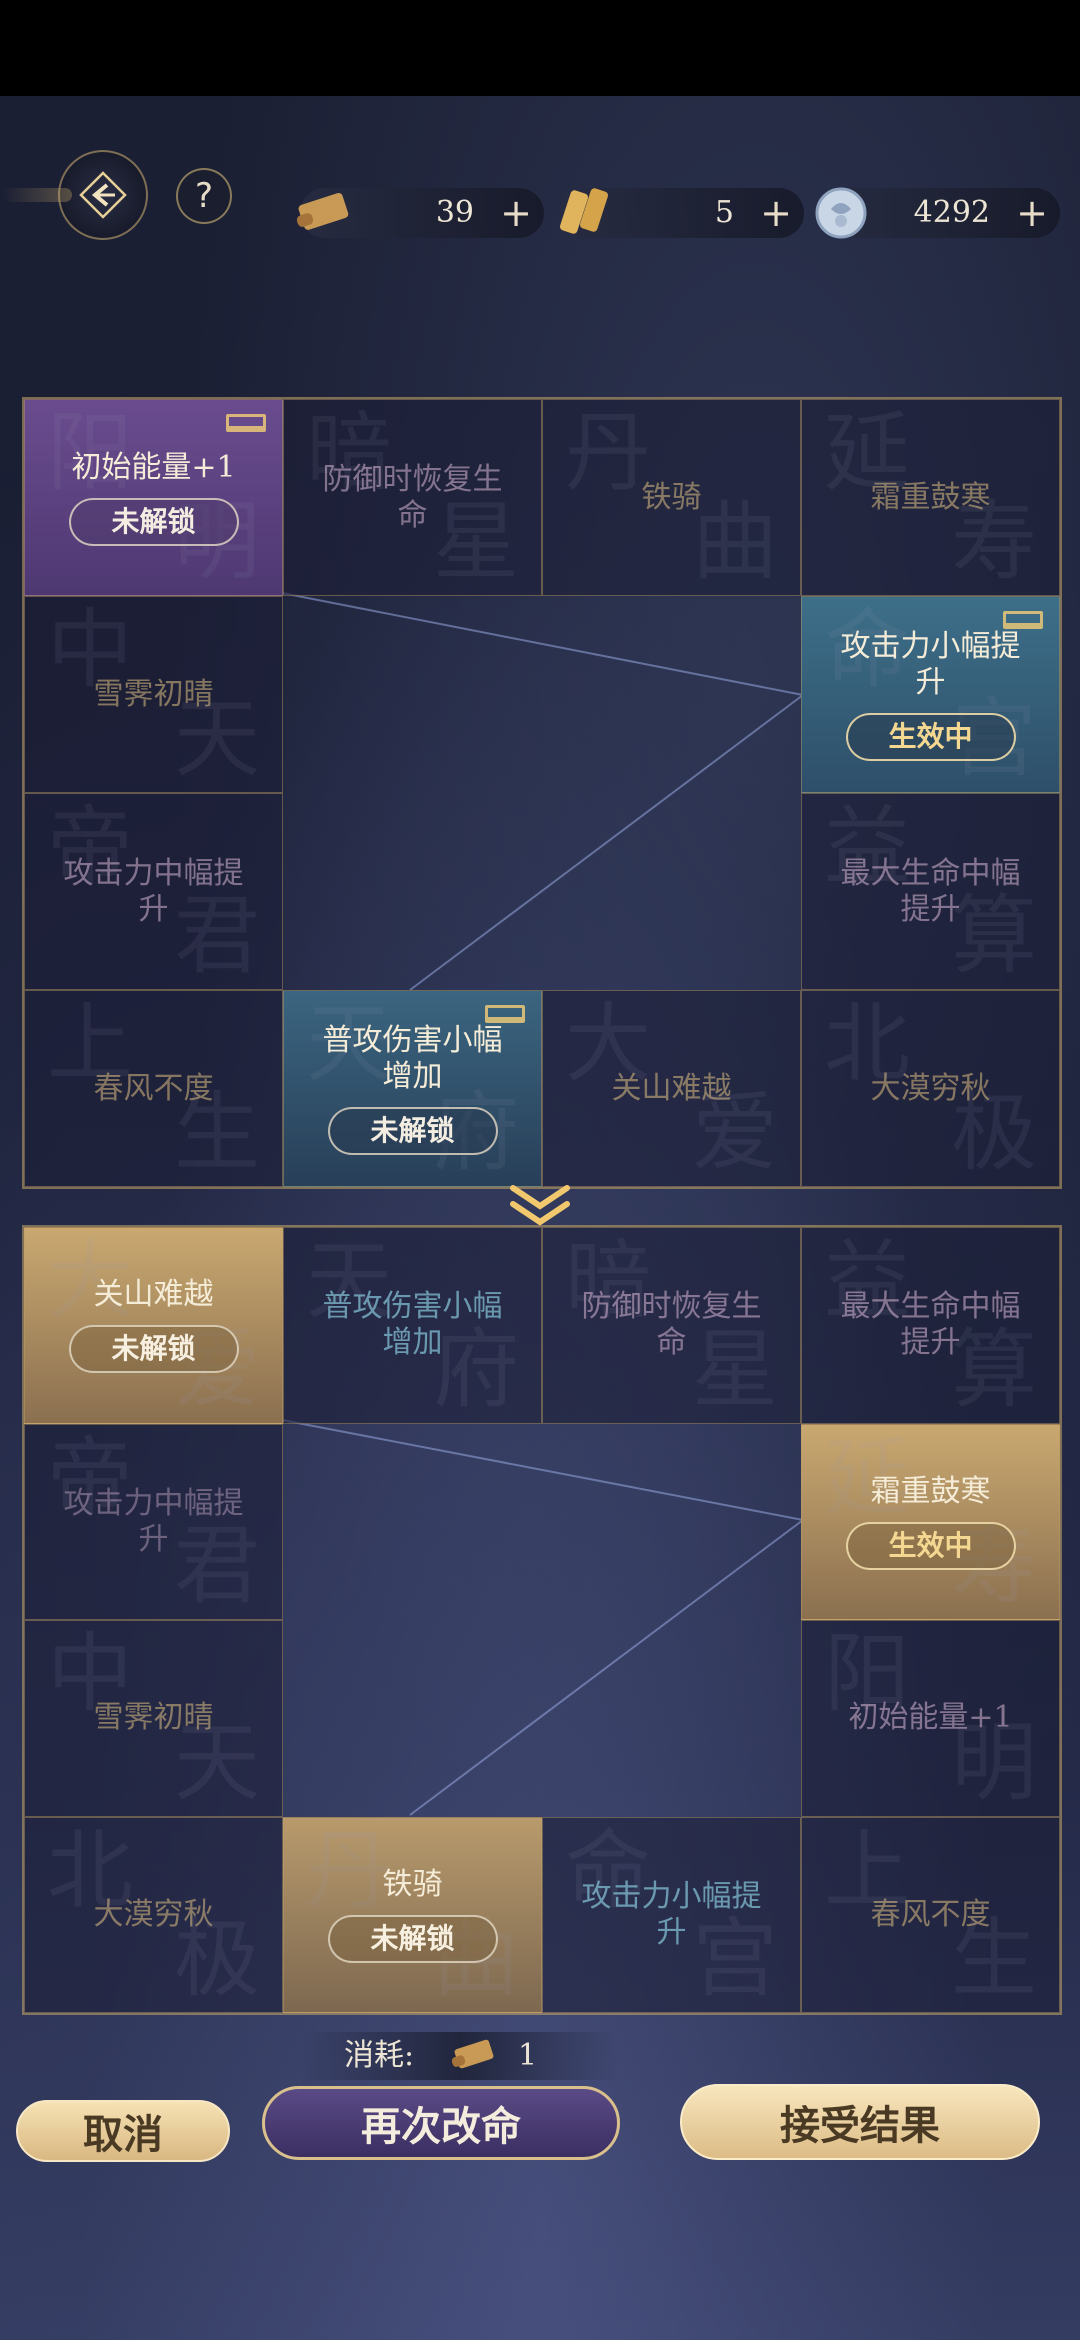  I want to click on grid1-center-panel, so click(542, 793).